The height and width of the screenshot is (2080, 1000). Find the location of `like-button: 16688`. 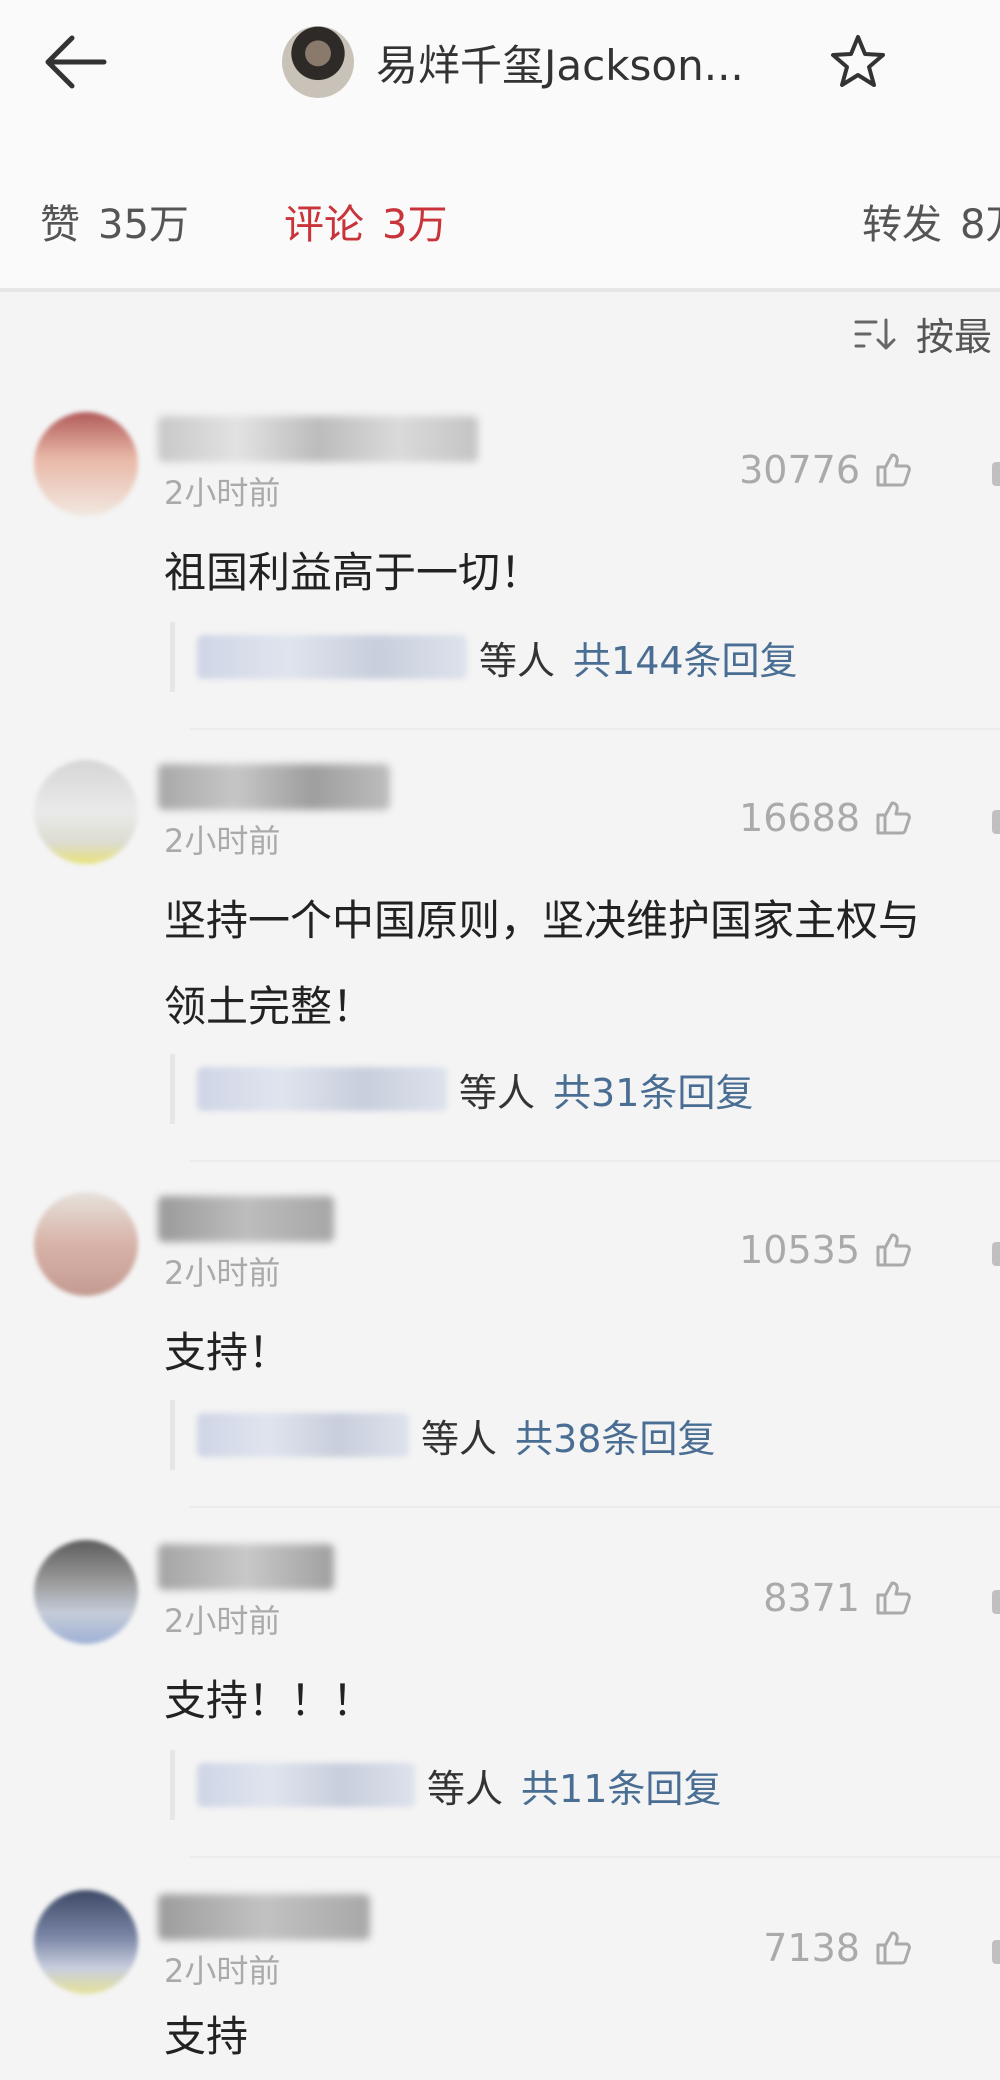

like-button: 16688 is located at coordinates (825, 818).